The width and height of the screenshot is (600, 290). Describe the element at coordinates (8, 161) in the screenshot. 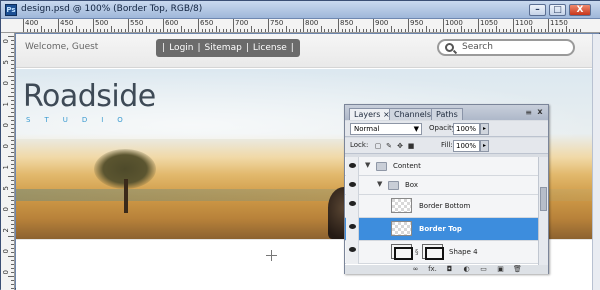

I see `vertical-ruler: 0 5 0 1 0 0 1 5 0 2 0 0` at that location.